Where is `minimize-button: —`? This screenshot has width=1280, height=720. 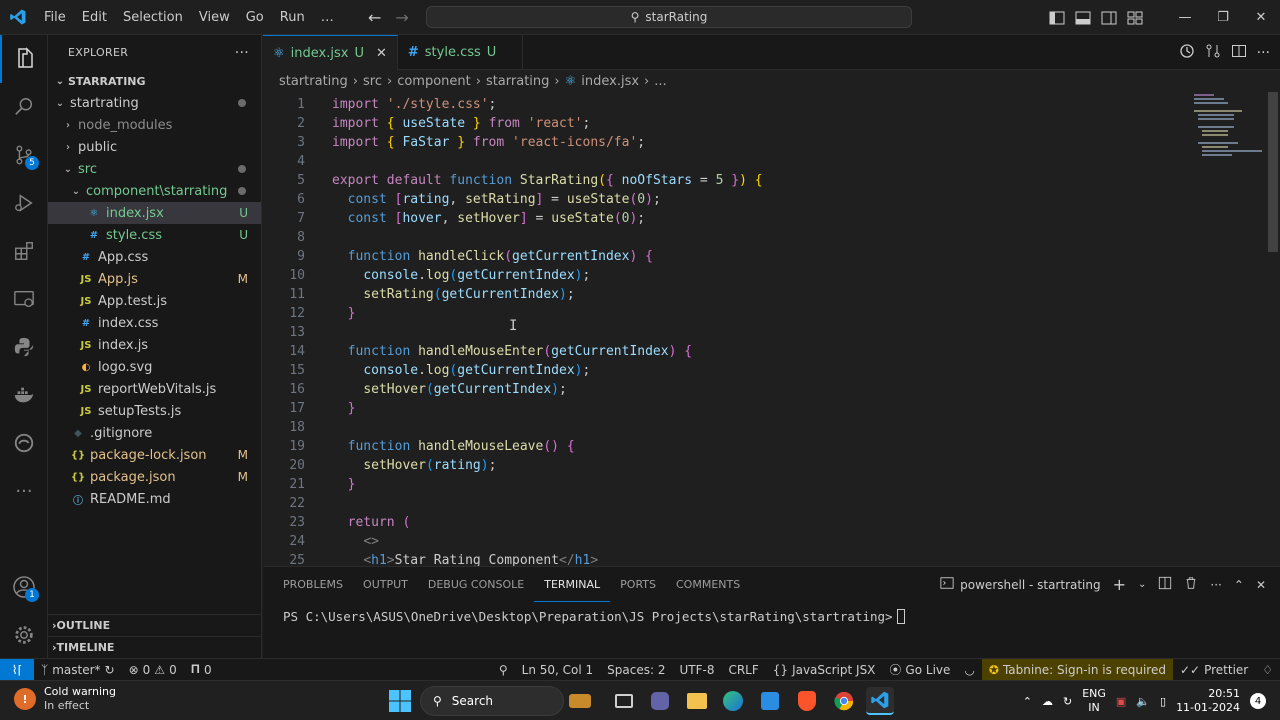
minimize-button: — is located at coordinates (1185, 17).